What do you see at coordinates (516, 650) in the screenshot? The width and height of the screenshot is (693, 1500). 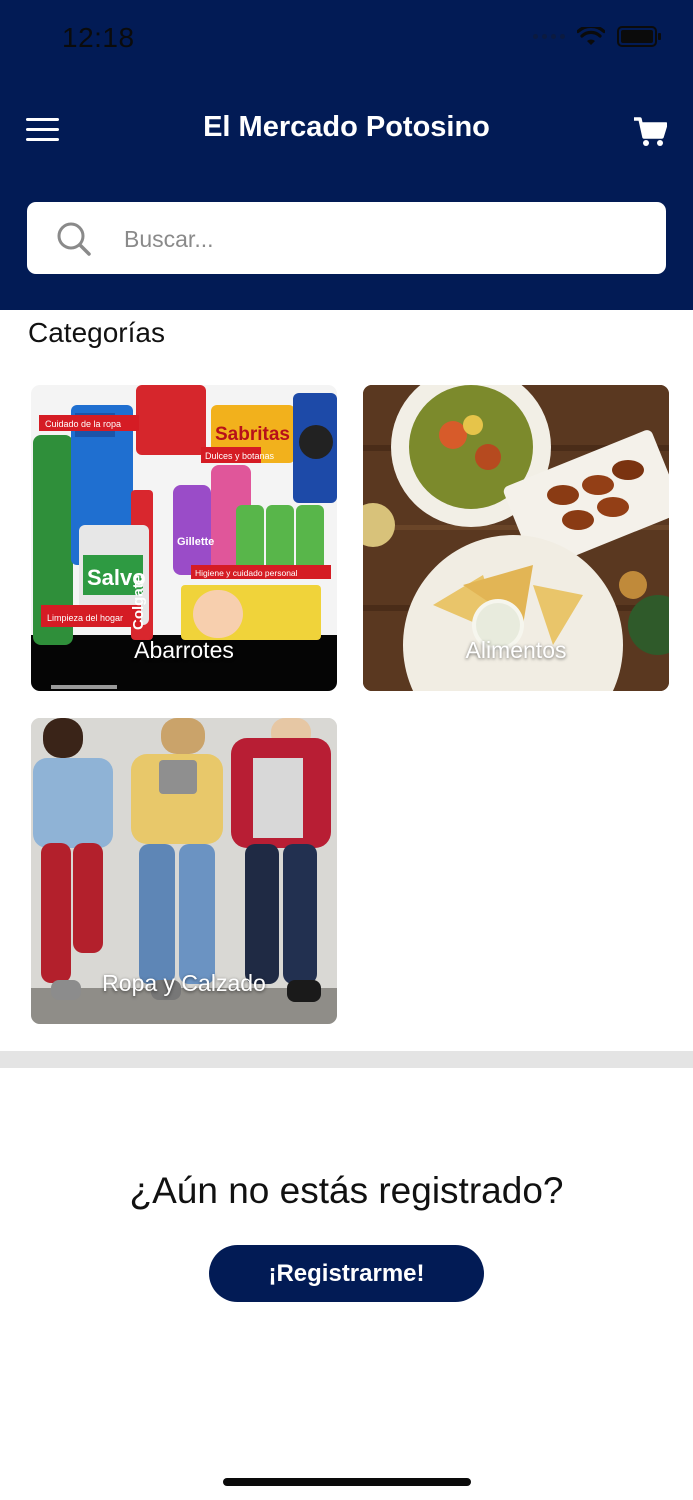 I see `category-label: Alimentos` at bounding box center [516, 650].